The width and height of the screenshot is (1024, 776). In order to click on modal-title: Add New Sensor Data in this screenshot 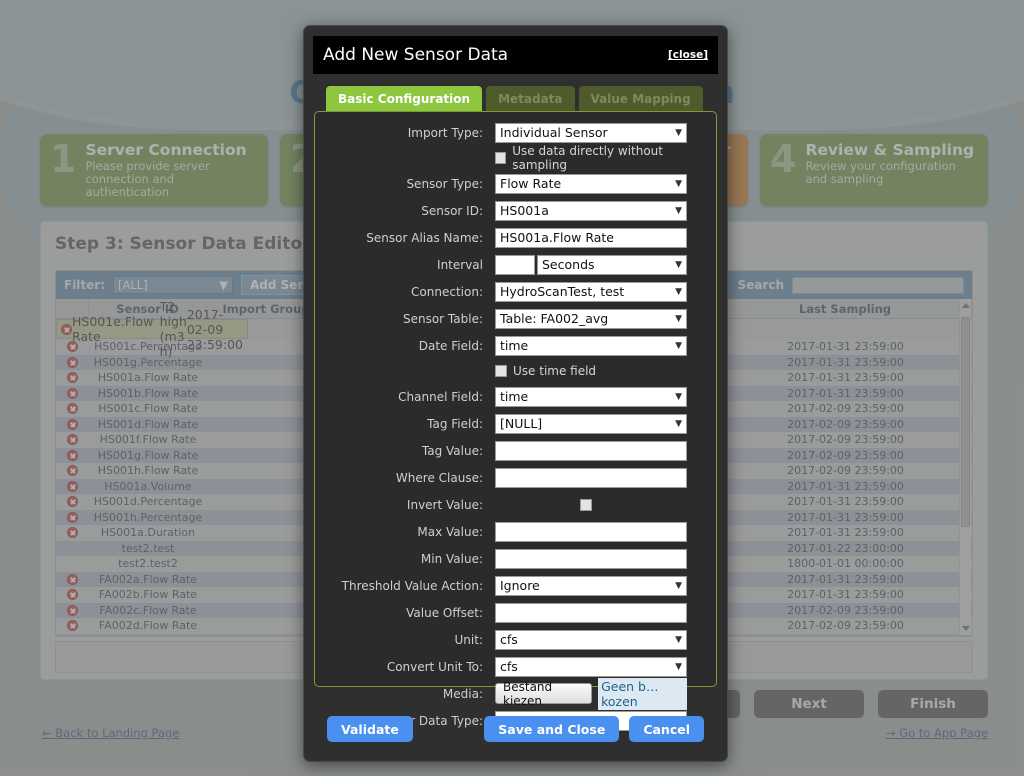, I will do `click(416, 55)`.